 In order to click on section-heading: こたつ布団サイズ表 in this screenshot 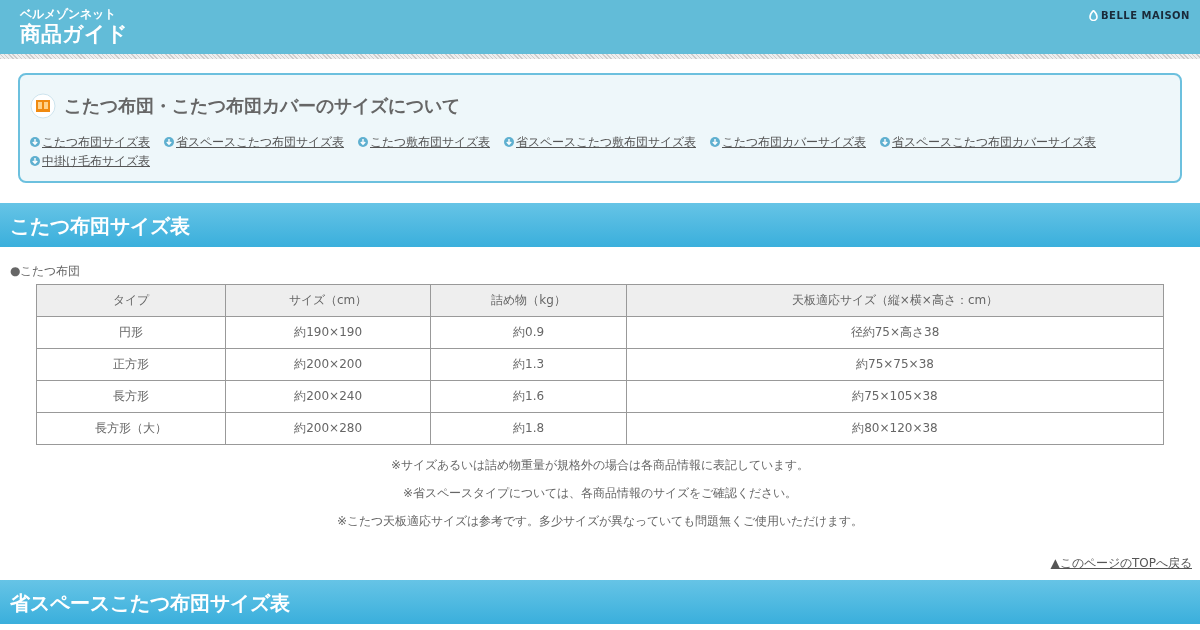, I will do `click(600, 225)`.